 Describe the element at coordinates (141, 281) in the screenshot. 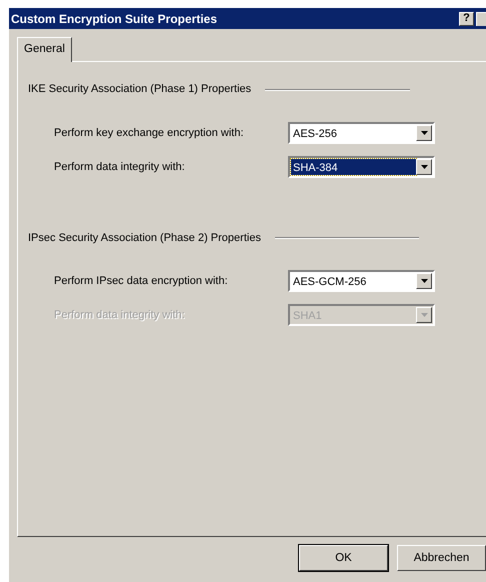

I see `field-label: Perform IPsec data encryption with:` at that location.